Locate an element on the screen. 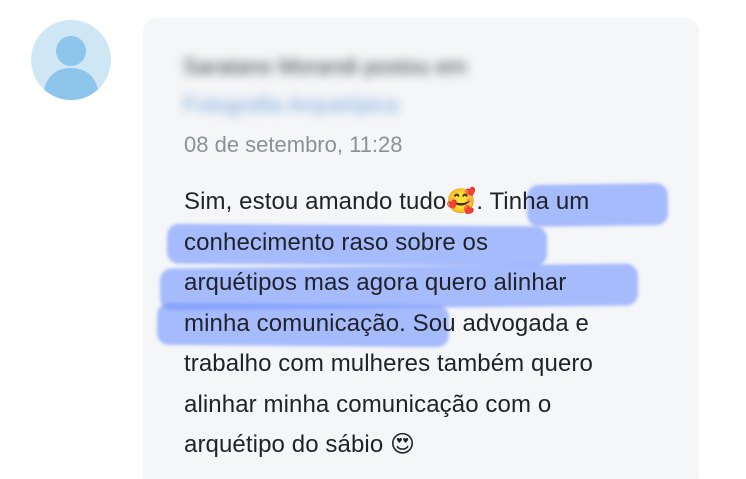 The height and width of the screenshot is (479, 746). avatar is located at coordinates (71, 60).